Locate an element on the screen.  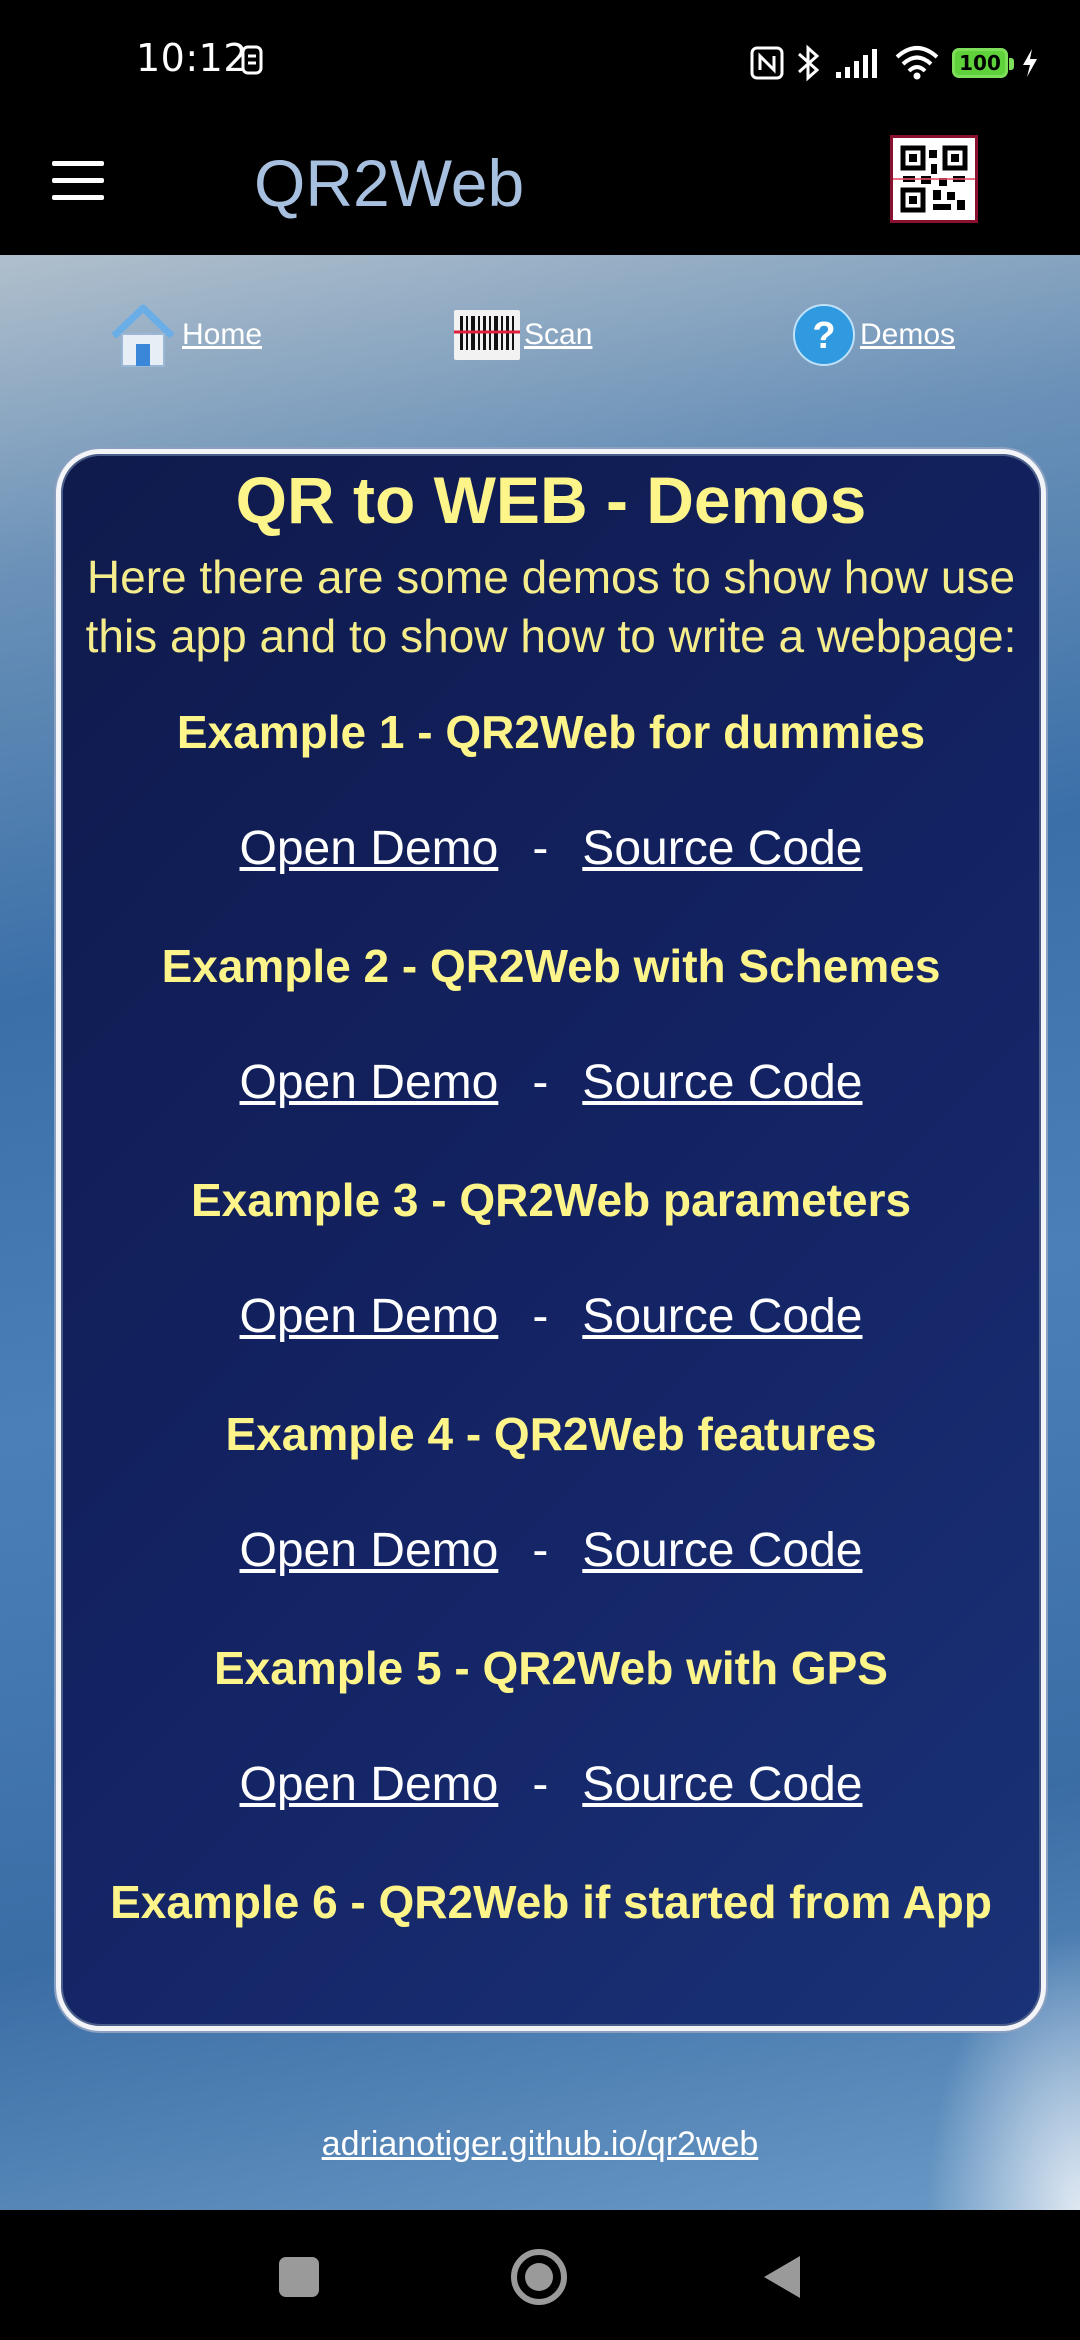
page-title: QR to WEB - Demos is located at coordinates (551, 500).